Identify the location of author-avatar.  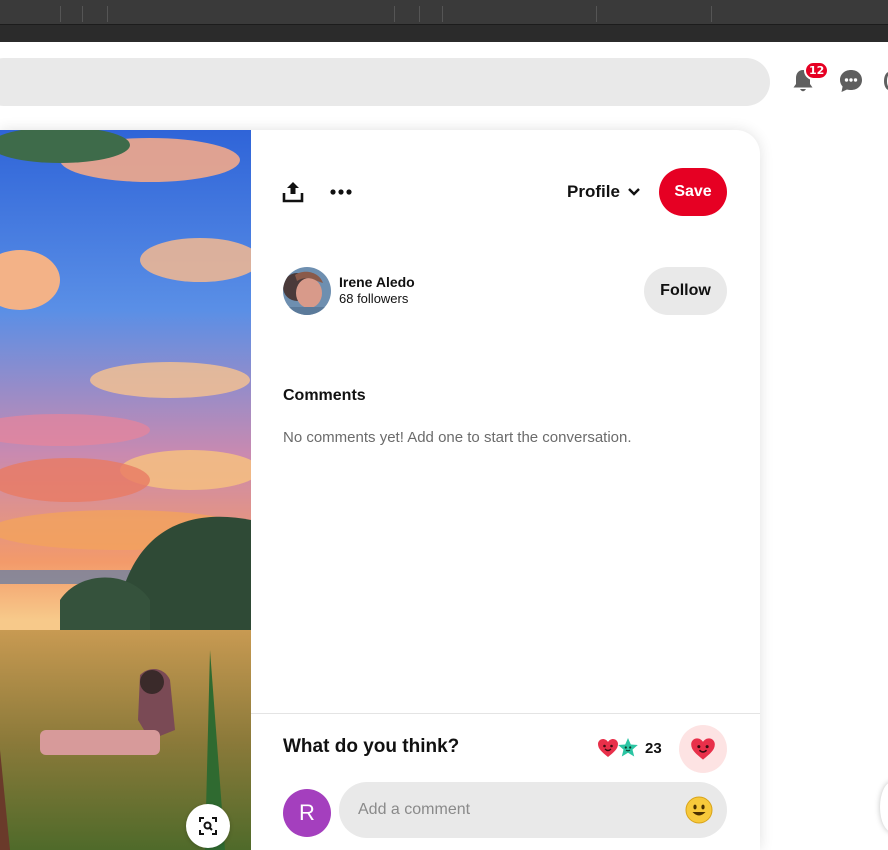
(307, 291).